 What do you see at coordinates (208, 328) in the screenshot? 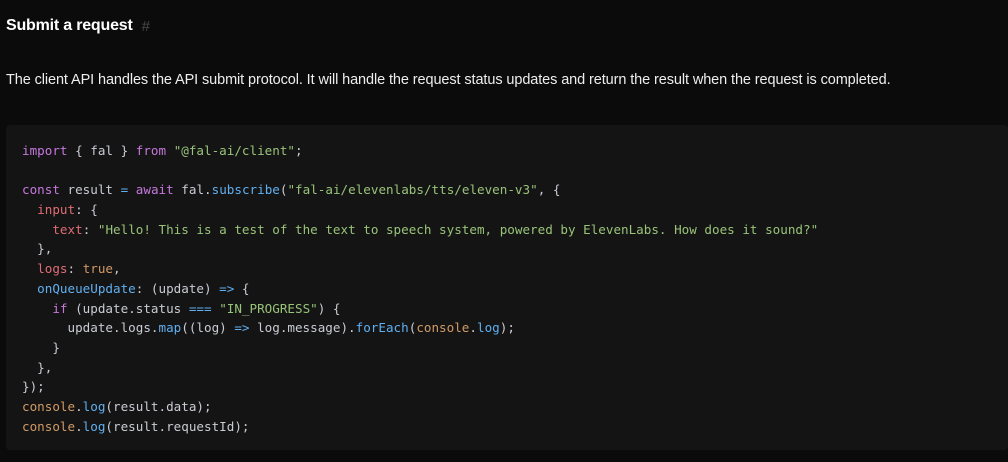
I see `code-token: ((log)` at bounding box center [208, 328].